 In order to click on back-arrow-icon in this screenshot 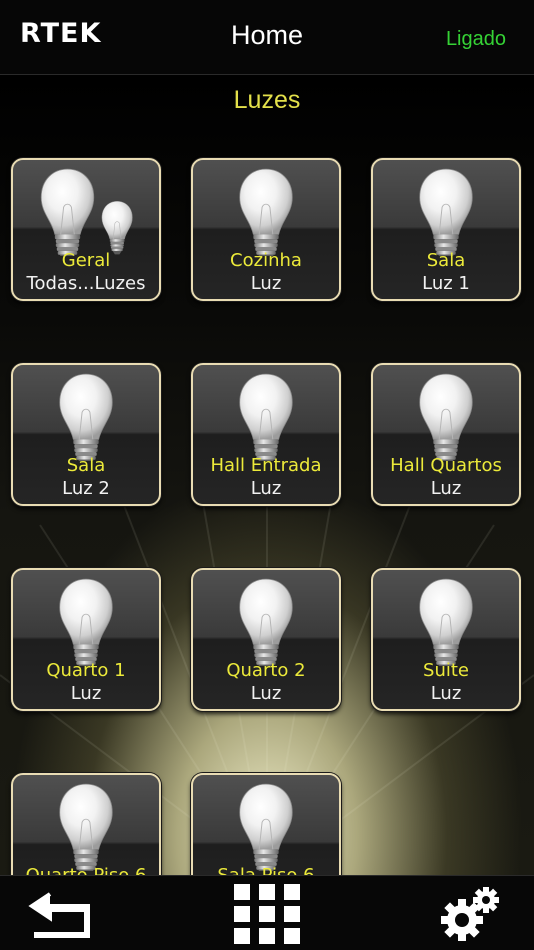, I will do `click(64, 913)`.